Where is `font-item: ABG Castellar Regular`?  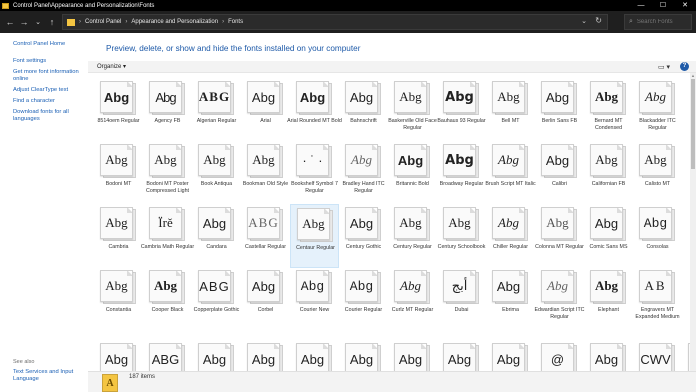
font-item: ABG Castellar Regular is located at coordinates (265, 236).